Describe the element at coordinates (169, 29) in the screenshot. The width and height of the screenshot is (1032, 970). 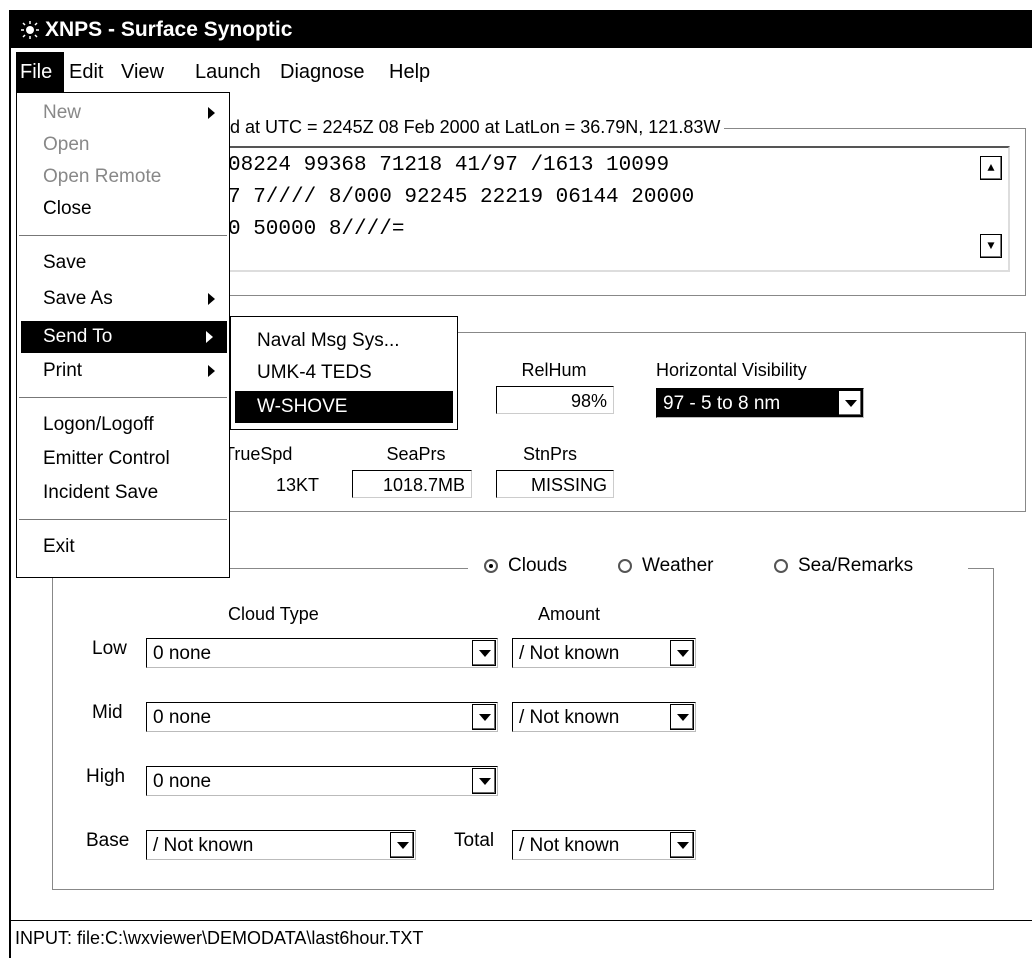
I see `window-title: XNPS - Surface Synoptic` at that location.